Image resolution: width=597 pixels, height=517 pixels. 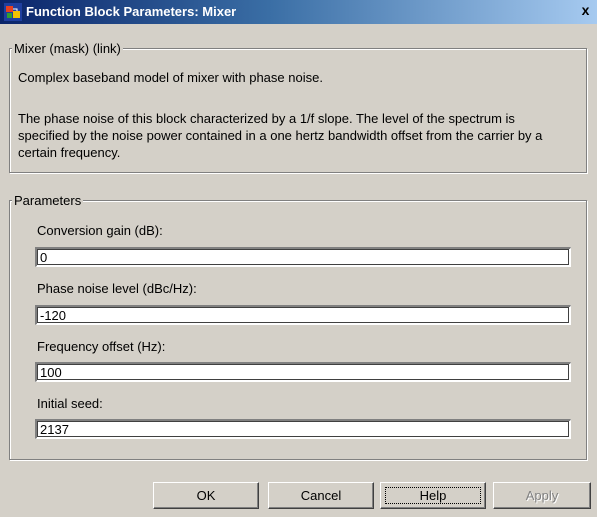 What do you see at coordinates (303, 257) in the screenshot?
I see `conversion-gain-field` at bounding box center [303, 257].